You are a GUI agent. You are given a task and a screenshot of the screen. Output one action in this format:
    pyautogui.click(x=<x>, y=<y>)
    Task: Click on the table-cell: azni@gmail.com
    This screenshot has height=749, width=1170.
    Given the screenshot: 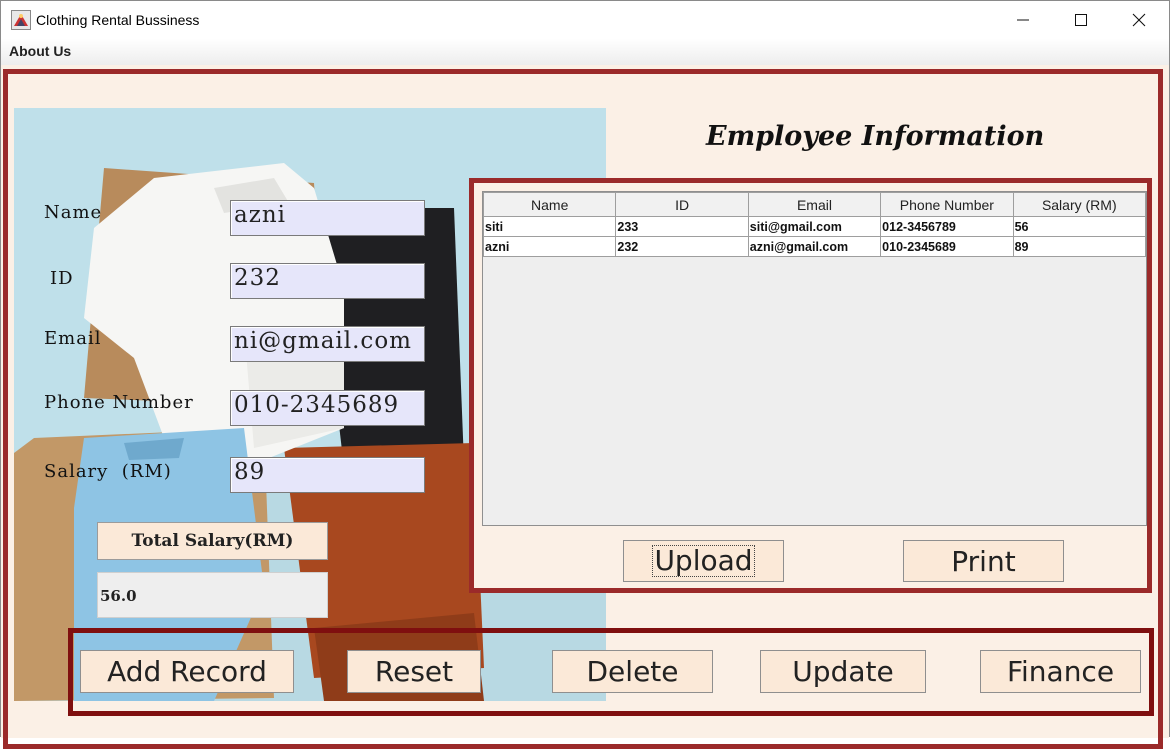 What is the action you would take?
    pyautogui.click(x=814, y=246)
    